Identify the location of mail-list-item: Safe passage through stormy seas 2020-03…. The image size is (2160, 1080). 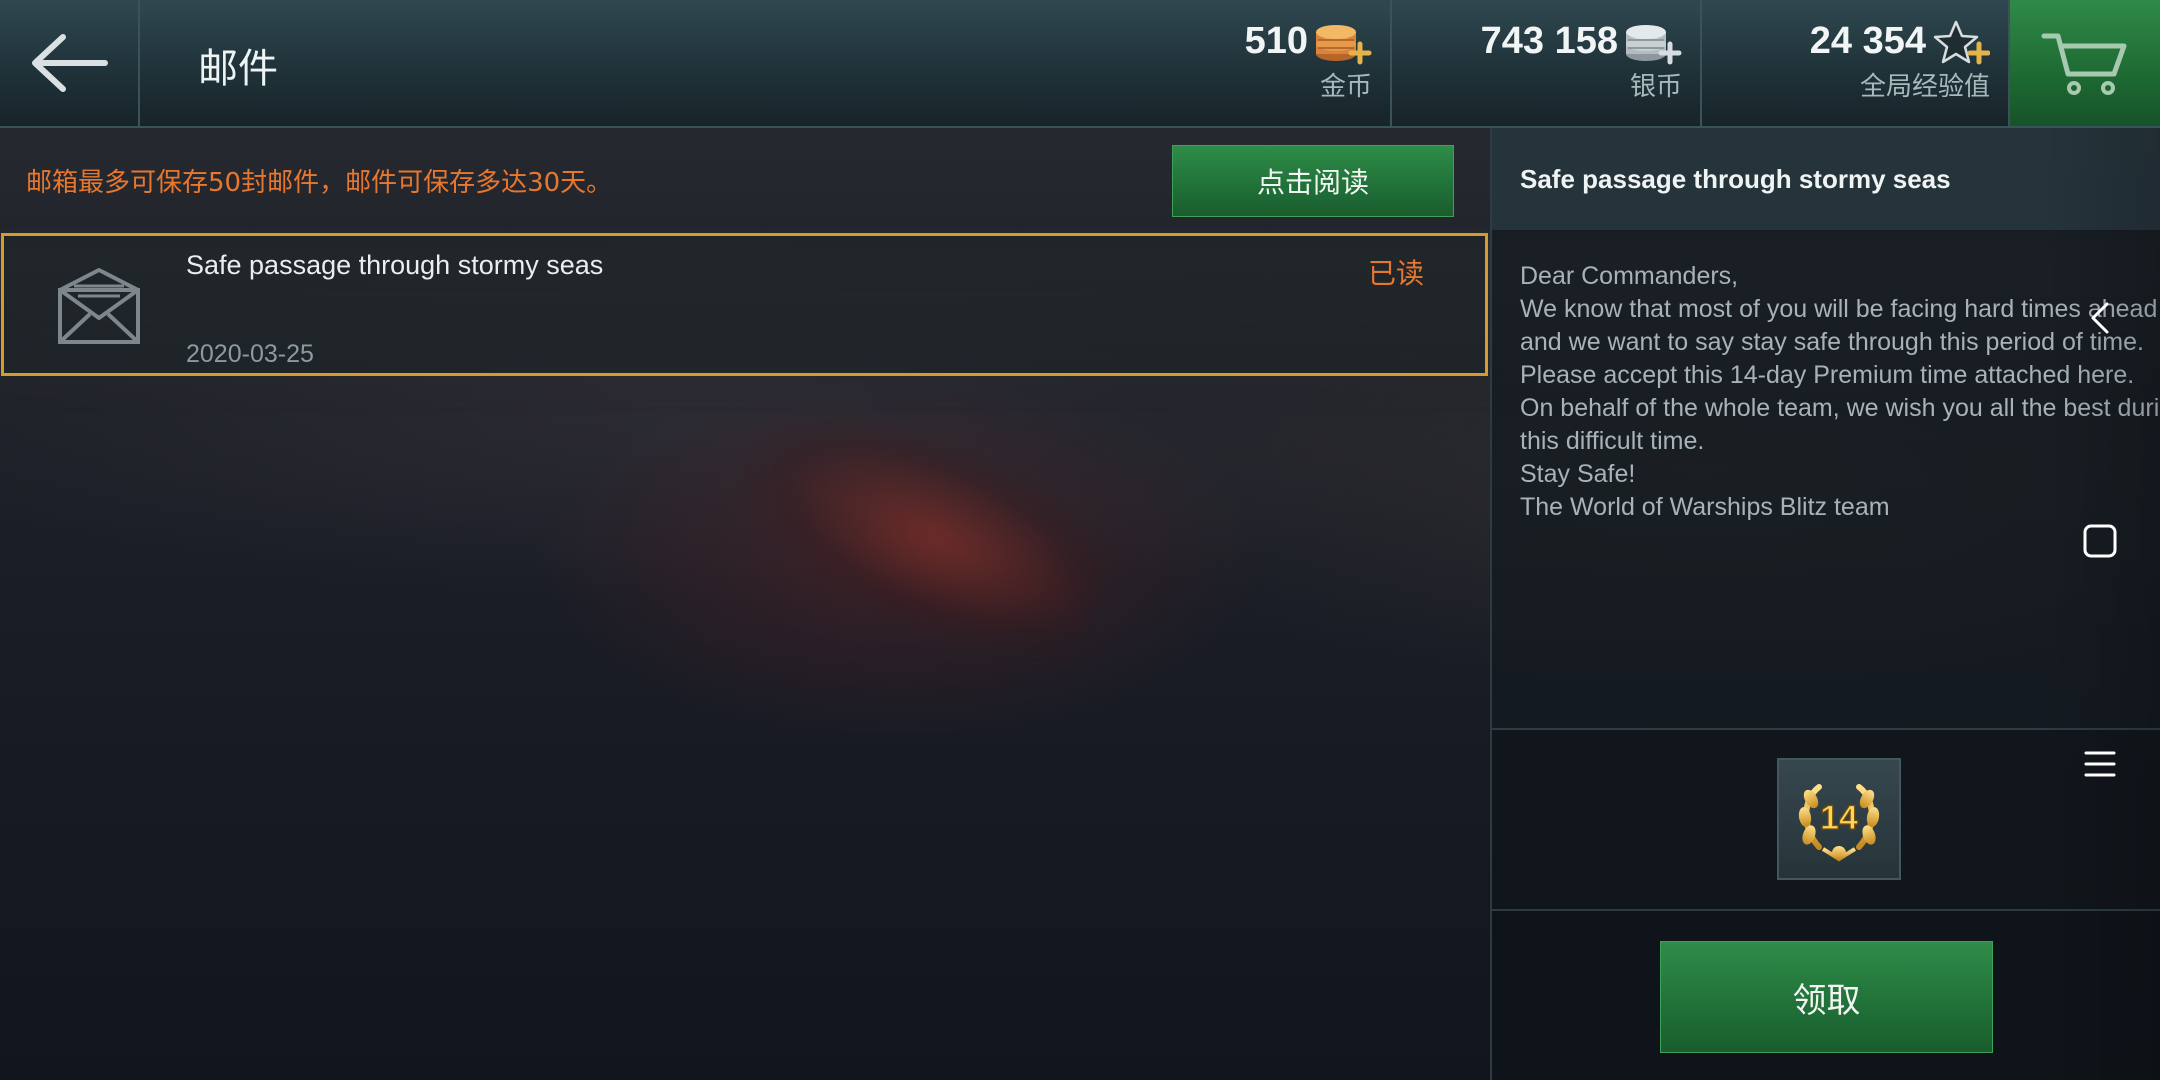
(744, 304).